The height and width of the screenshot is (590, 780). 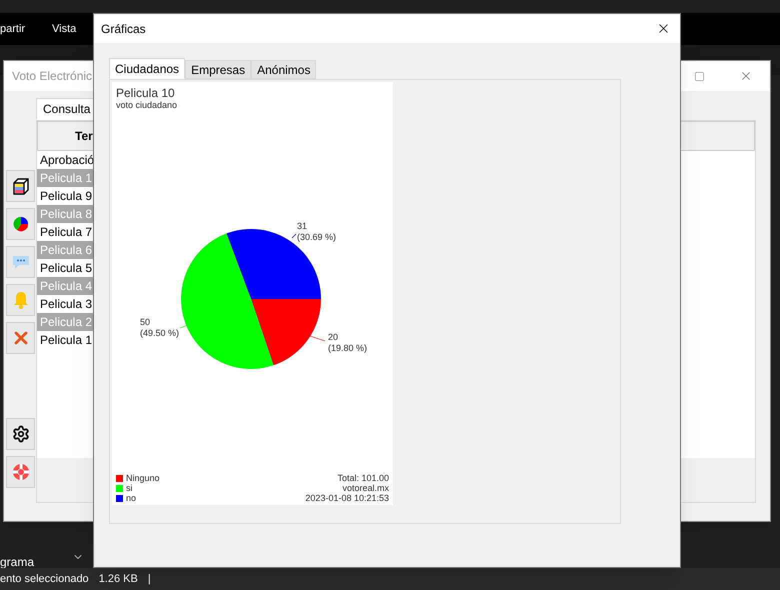 I want to click on legend-label: Ninguno, so click(x=143, y=478).